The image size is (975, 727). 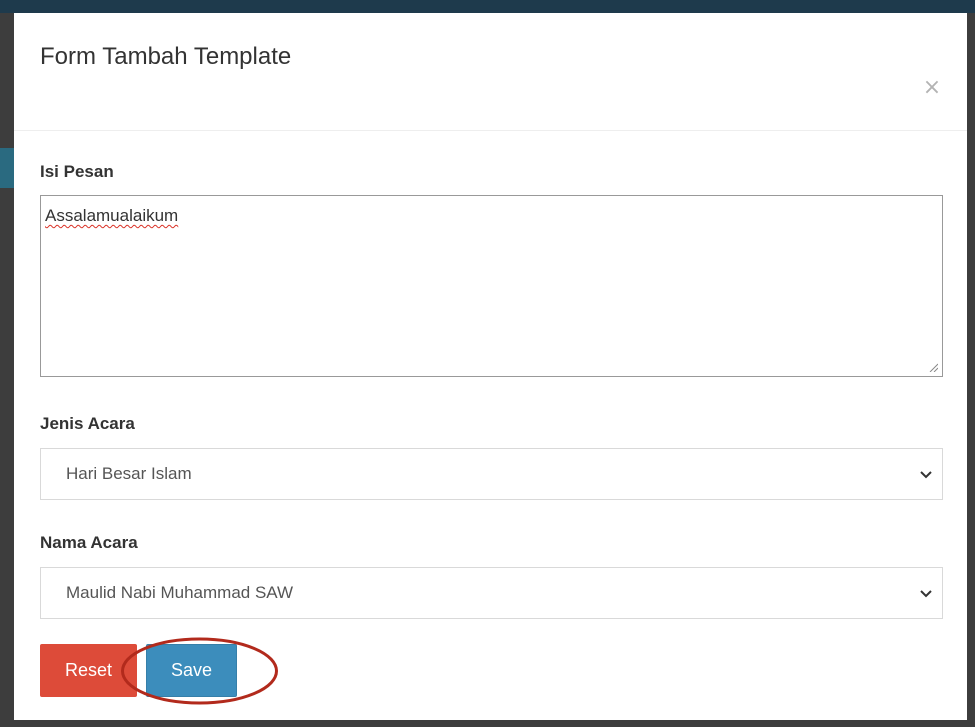 I want to click on modal-title: Form Tambah Template, so click(x=166, y=56).